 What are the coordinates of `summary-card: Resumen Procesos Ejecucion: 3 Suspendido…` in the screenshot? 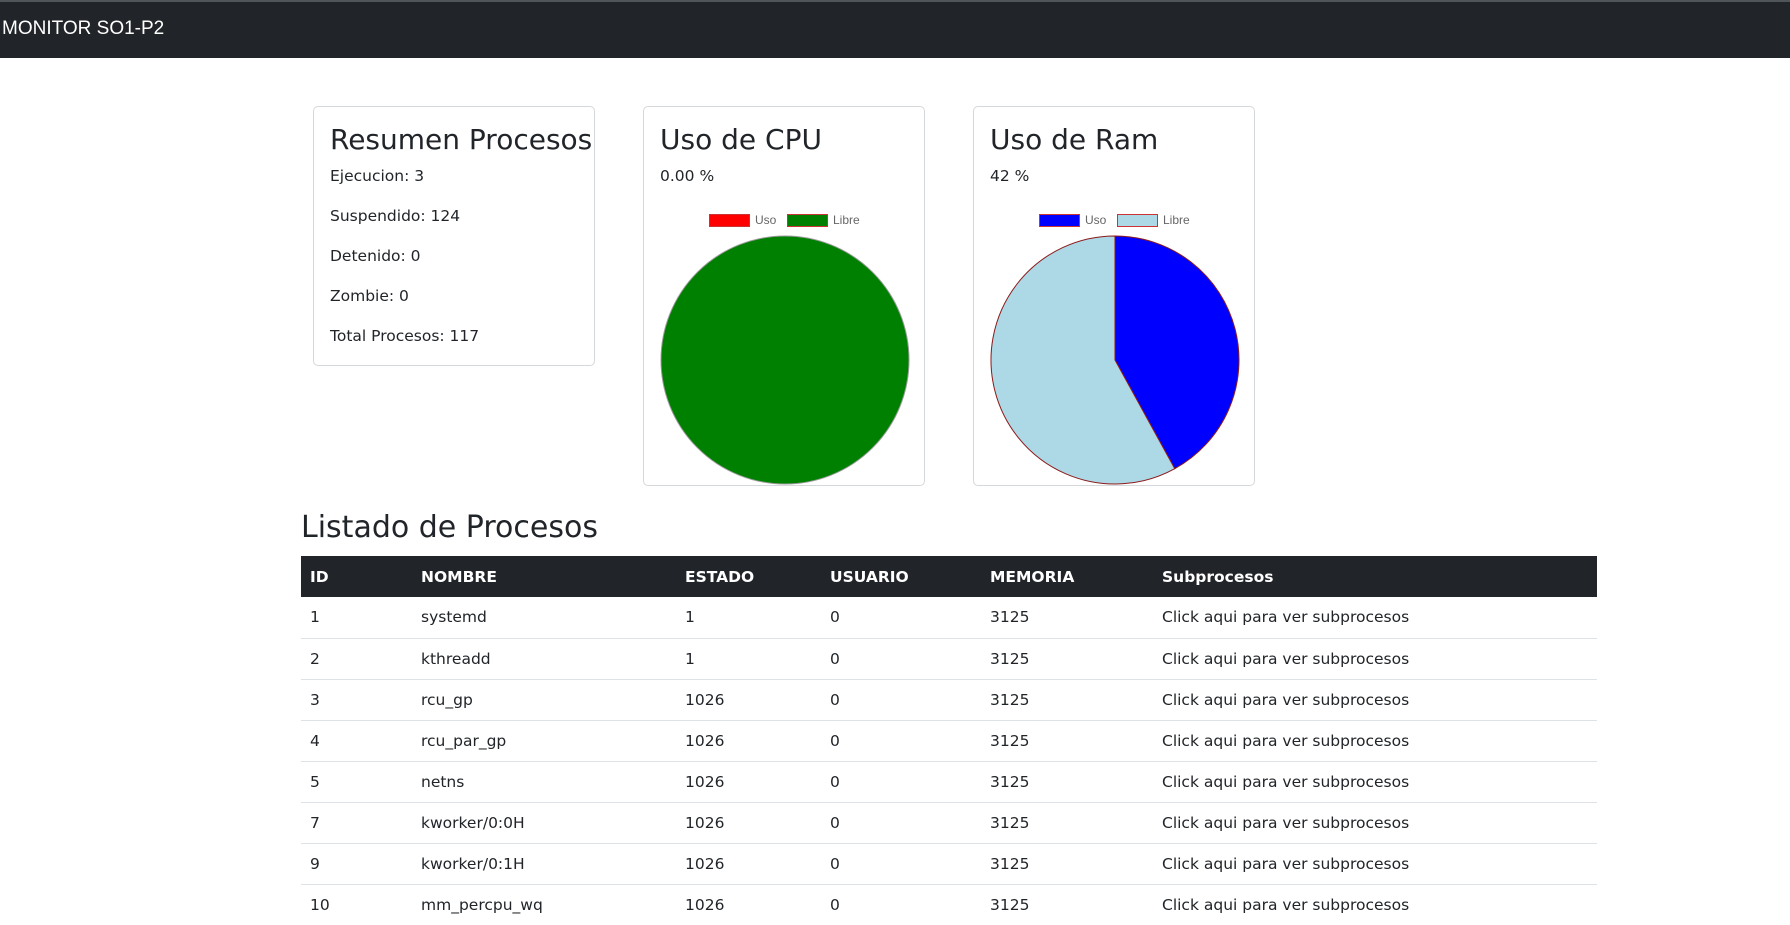 It's located at (454, 236).